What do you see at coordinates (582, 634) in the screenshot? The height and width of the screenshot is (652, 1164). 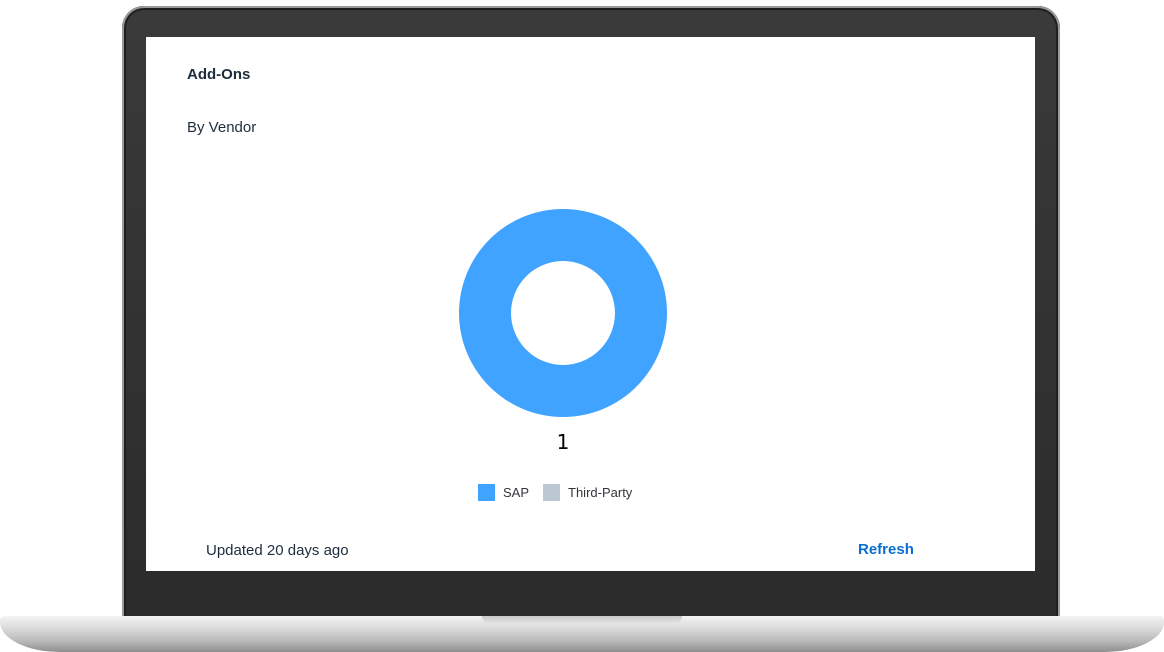 I see `laptop-base` at bounding box center [582, 634].